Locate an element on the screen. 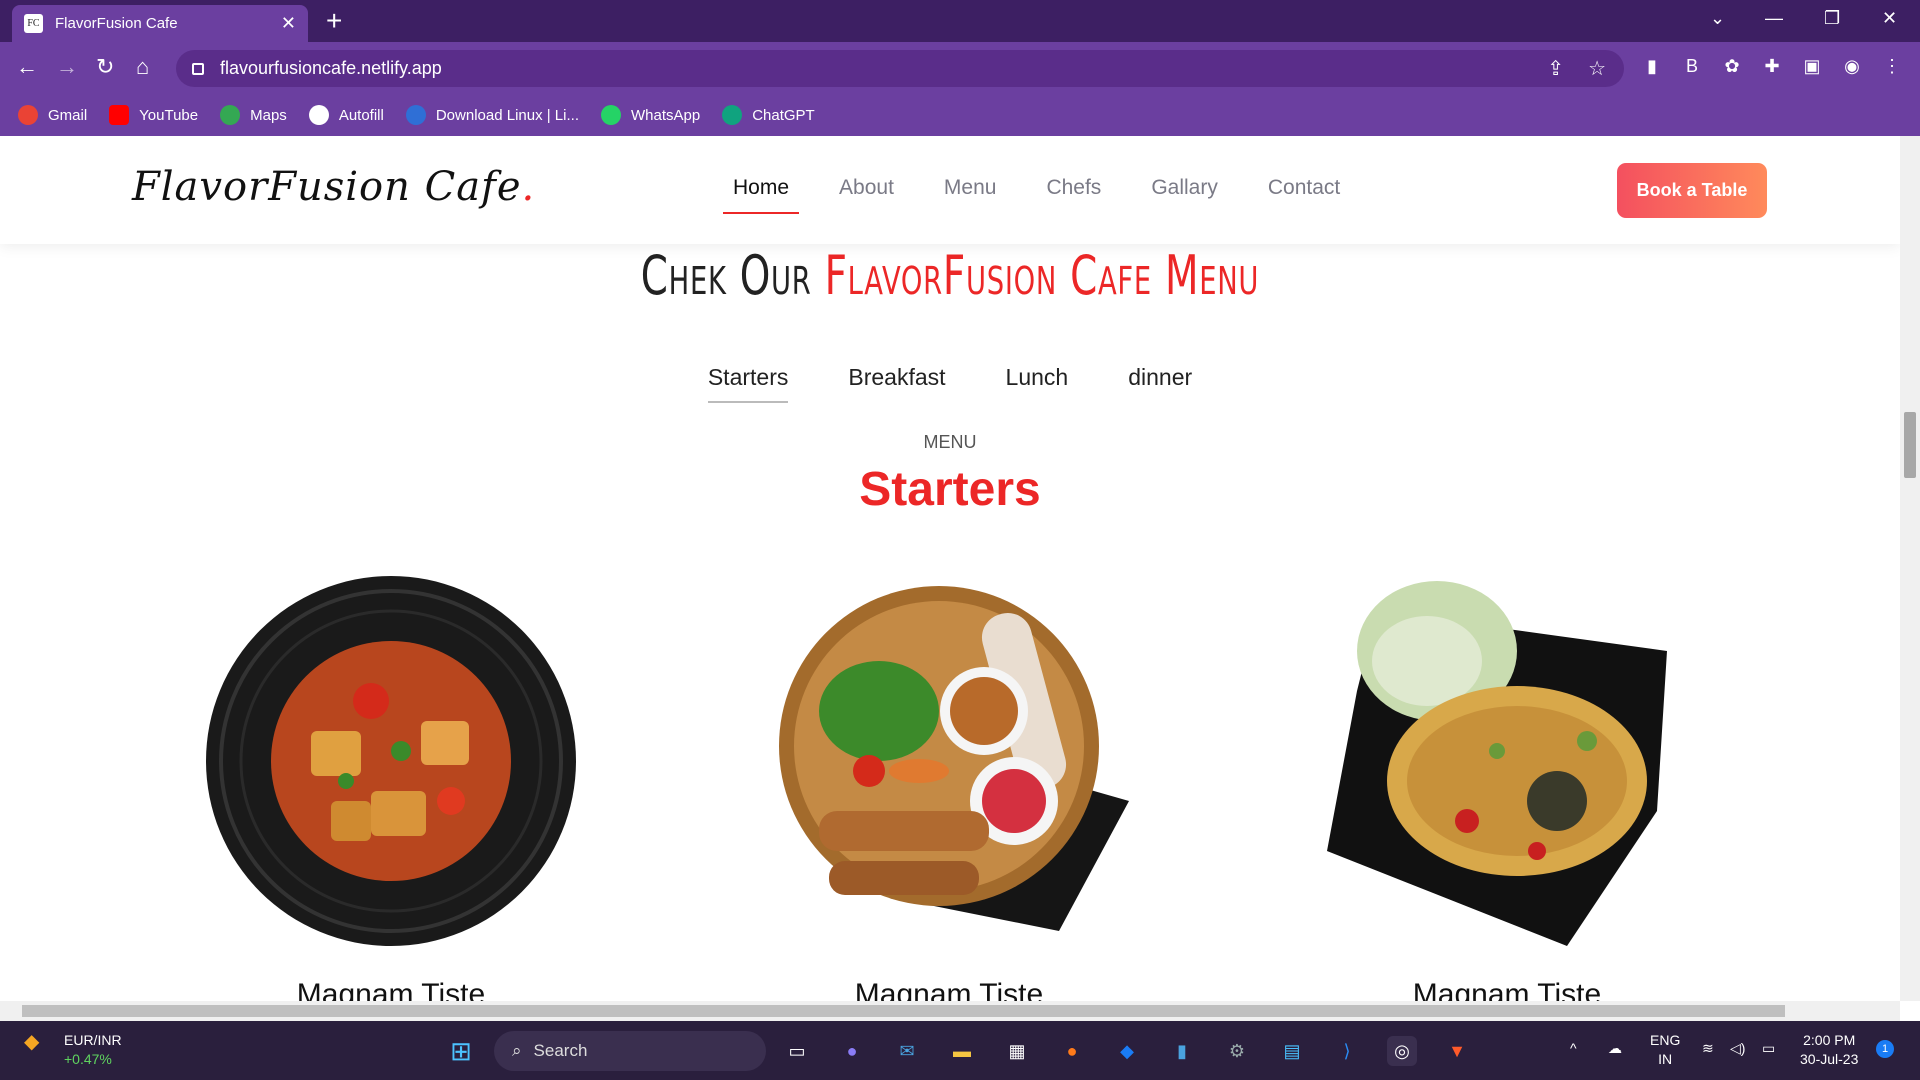  close-tab-icon: ✕ is located at coordinates (288, 23).